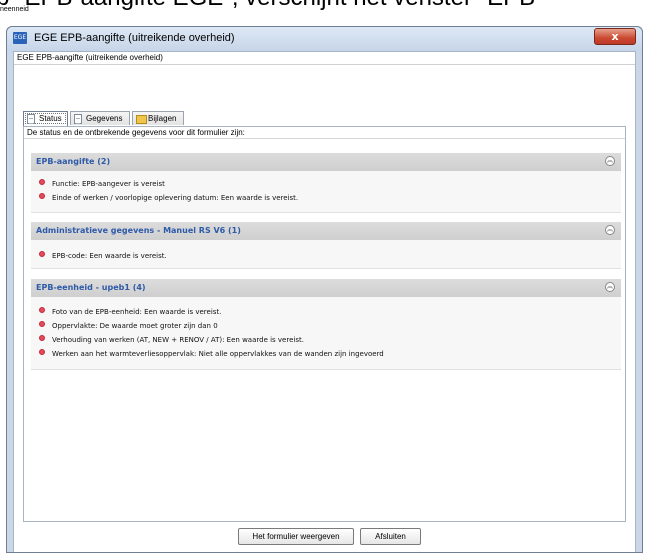  Describe the element at coordinates (104, 118) in the screenshot. I see `tab-gegevens-label: Gegevens` at that location.